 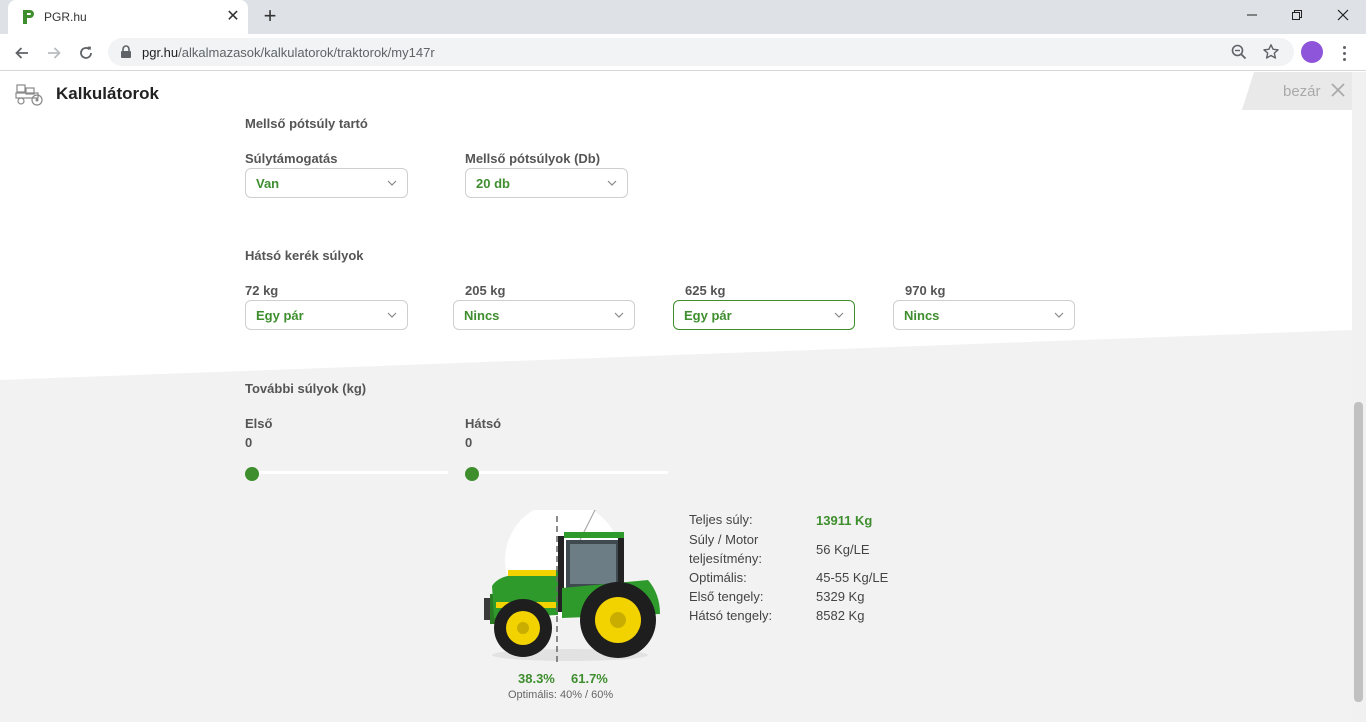 I want to click on rear-extra-slider-thumb, so click(x=472, y=474).